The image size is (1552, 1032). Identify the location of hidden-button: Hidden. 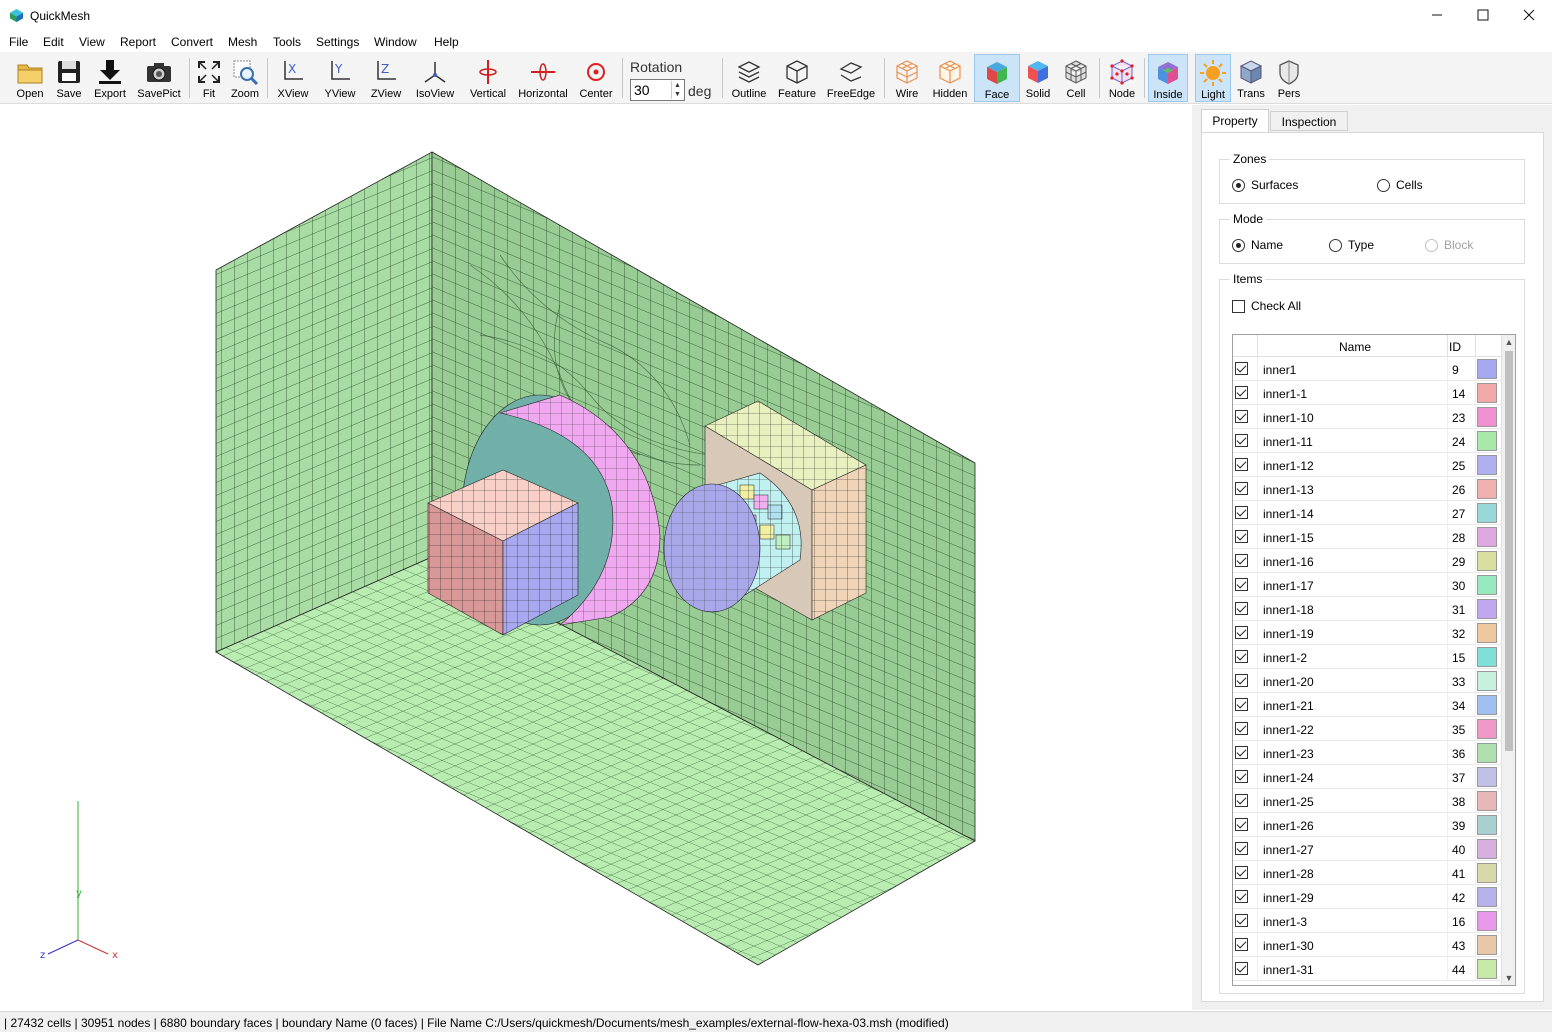
(950, 78).